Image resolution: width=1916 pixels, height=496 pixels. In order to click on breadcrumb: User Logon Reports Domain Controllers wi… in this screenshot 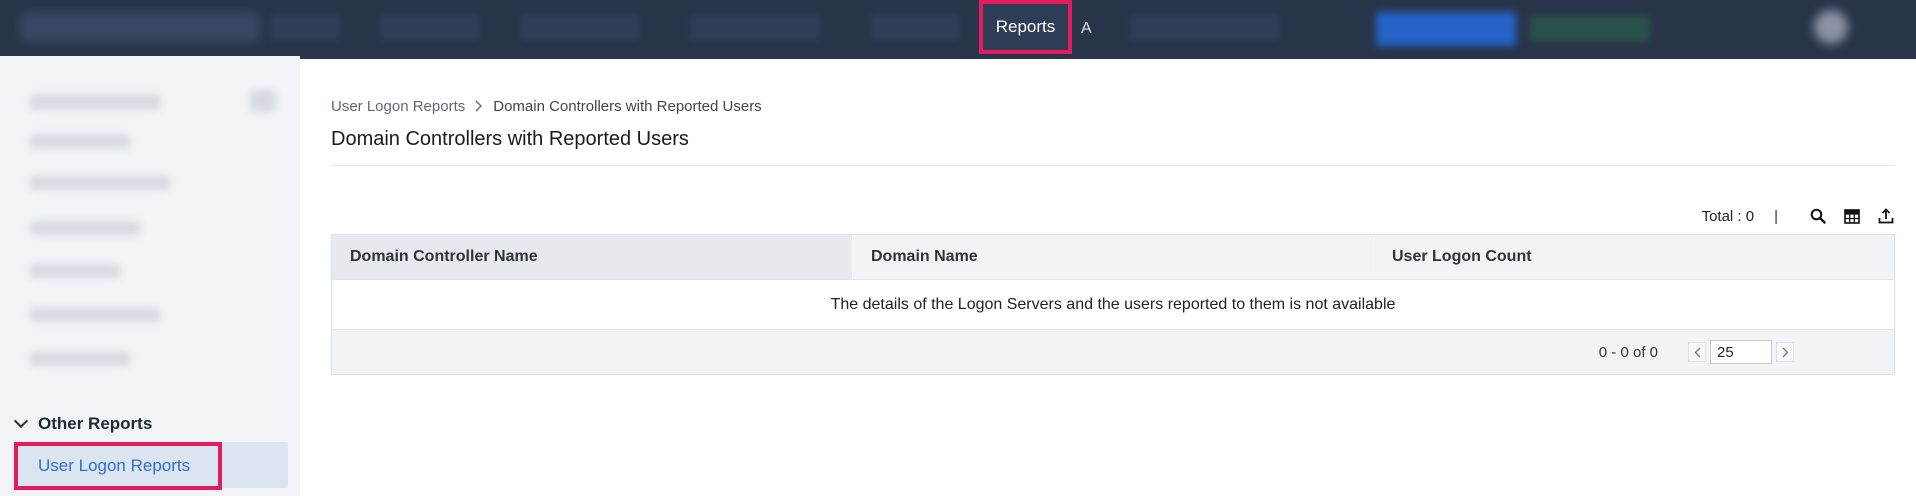, I will do `click(546, 106)`.